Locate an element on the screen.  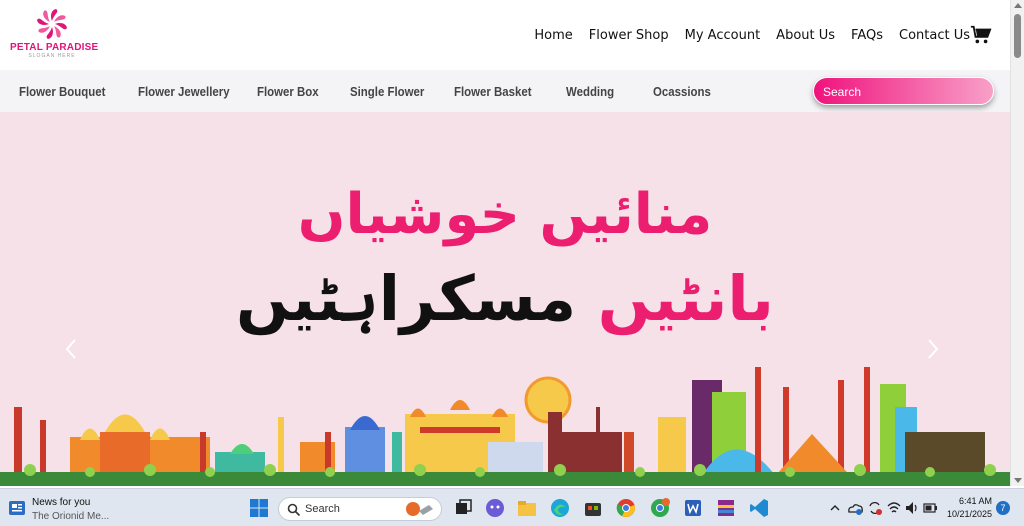
shopping-cart-icon is located at coordinates (981, 35).